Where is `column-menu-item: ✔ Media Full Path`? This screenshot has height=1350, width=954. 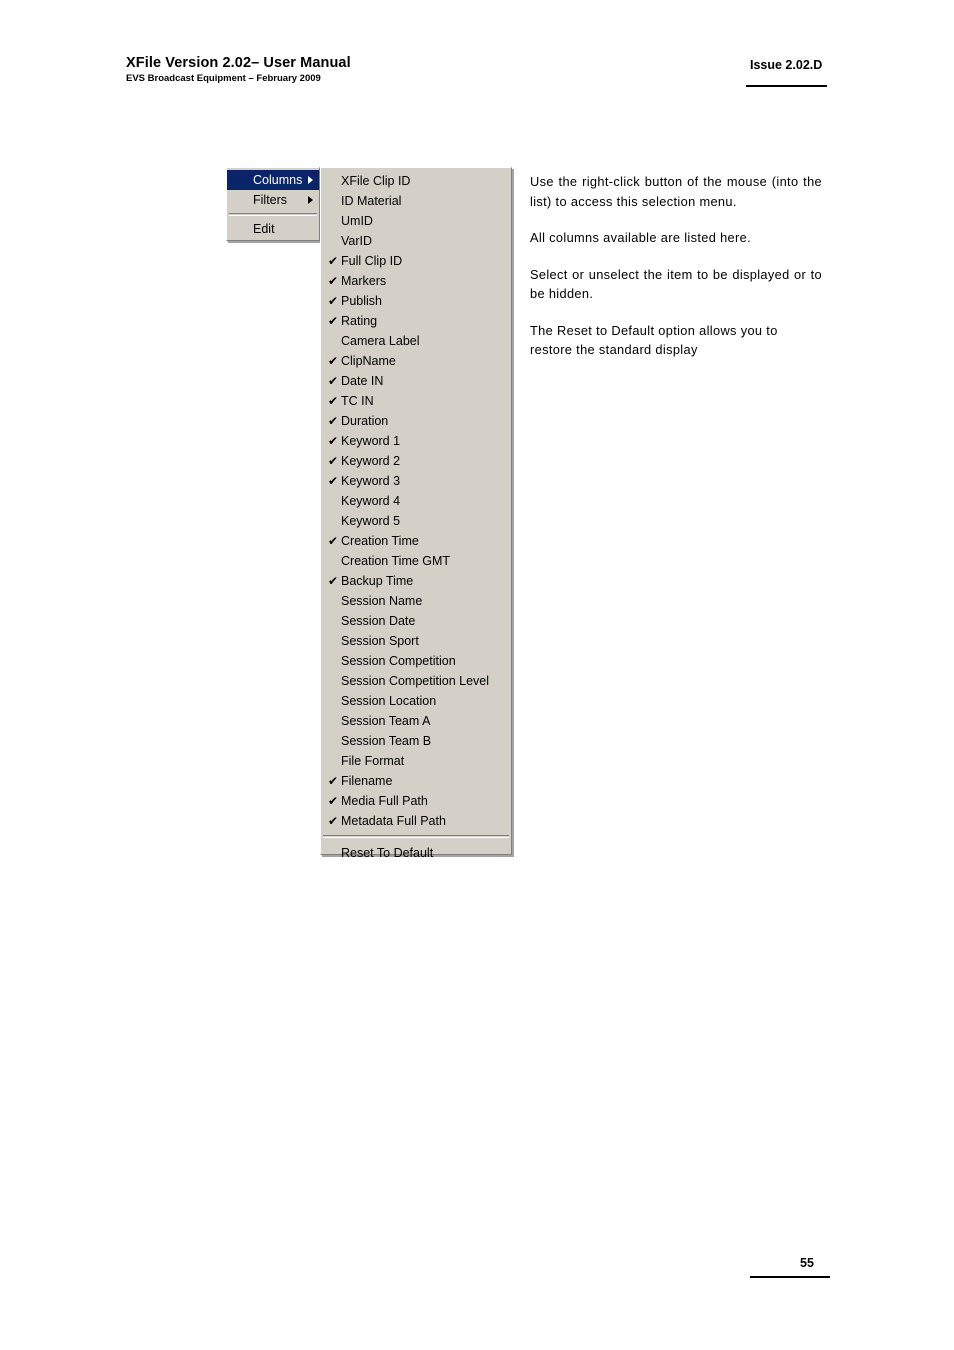 column-menu-item: ✔ Media Full Path is located at coordinates (416, 801).